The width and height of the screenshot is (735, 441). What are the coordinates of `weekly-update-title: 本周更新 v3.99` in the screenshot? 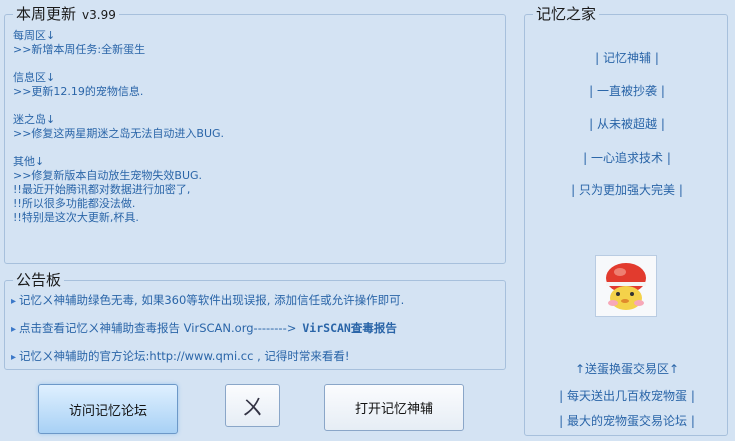 It's located at (66, 14).